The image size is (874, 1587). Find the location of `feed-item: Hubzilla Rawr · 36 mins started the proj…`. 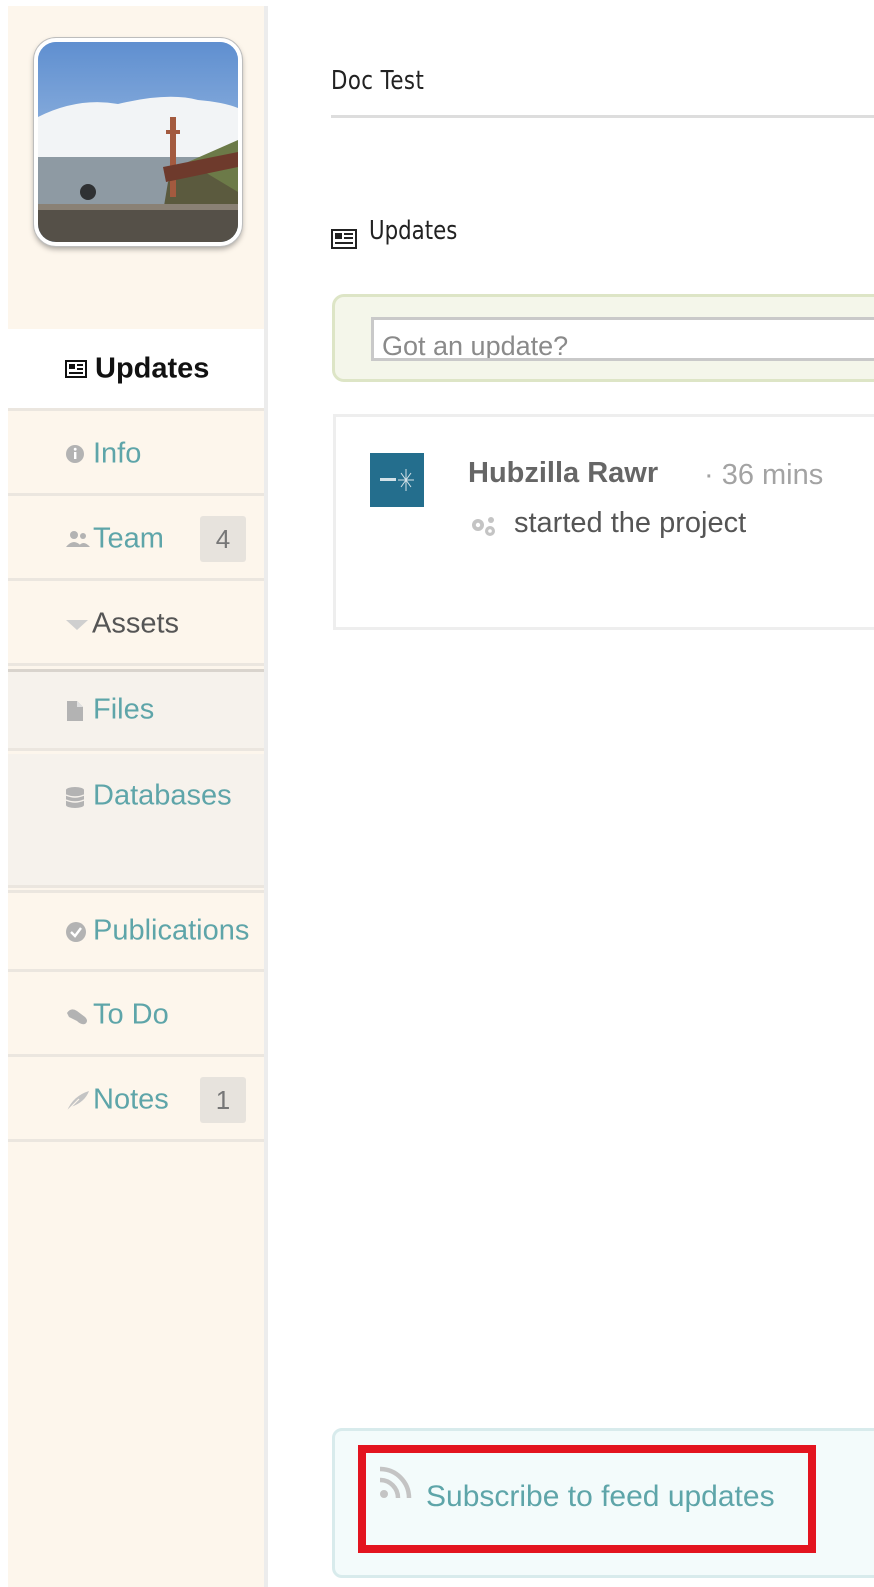

feed-item: Hubzilla Rawr · 36 mins started the proj… is located at coordinates (603, 522).